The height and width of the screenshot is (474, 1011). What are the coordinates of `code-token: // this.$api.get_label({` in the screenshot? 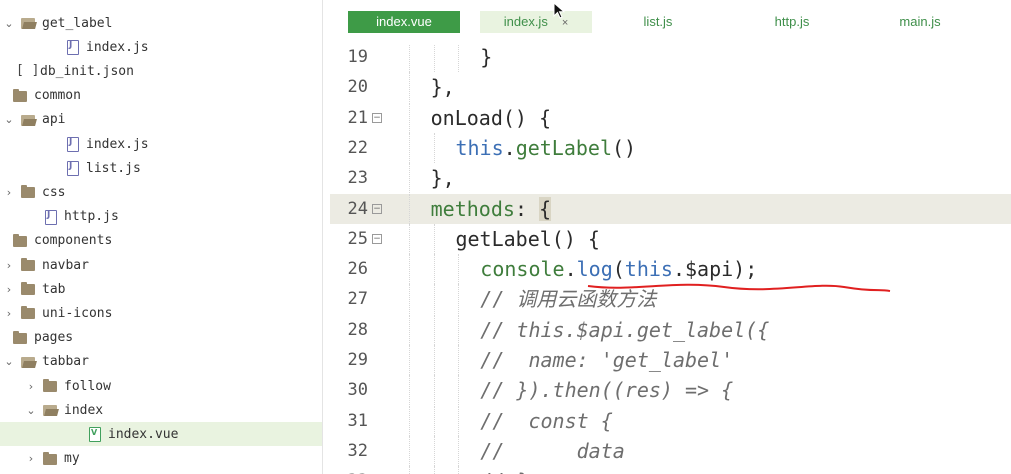 It's located at (625, 329).